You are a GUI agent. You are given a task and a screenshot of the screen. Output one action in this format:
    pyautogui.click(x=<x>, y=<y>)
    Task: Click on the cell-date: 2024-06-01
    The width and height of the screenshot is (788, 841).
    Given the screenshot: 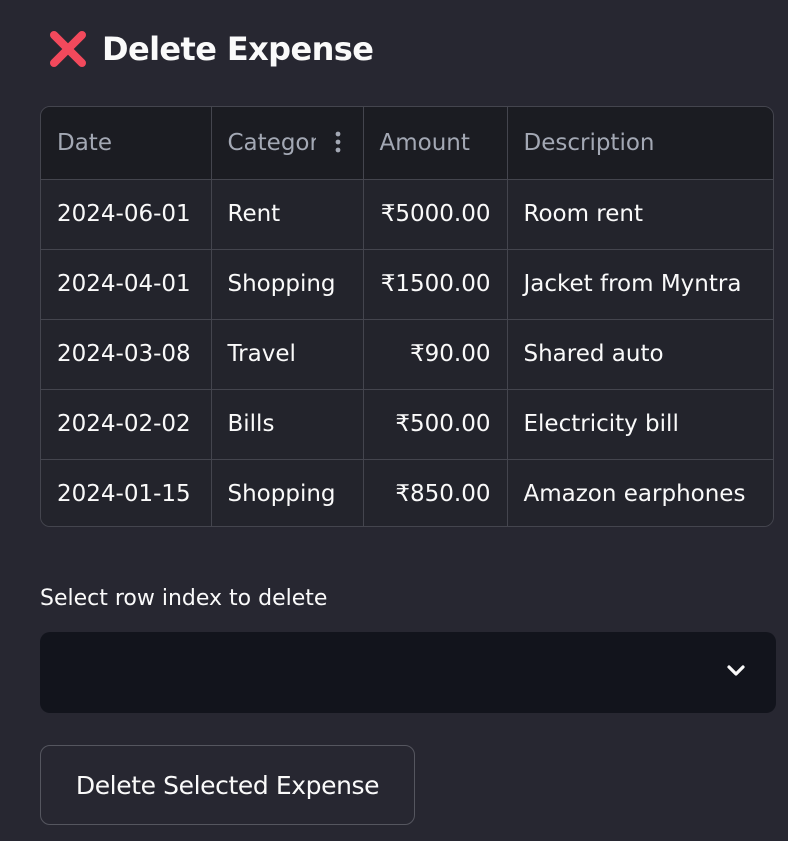 What is the action you would take?
    pyautogui.click(x=126, y=214)
    